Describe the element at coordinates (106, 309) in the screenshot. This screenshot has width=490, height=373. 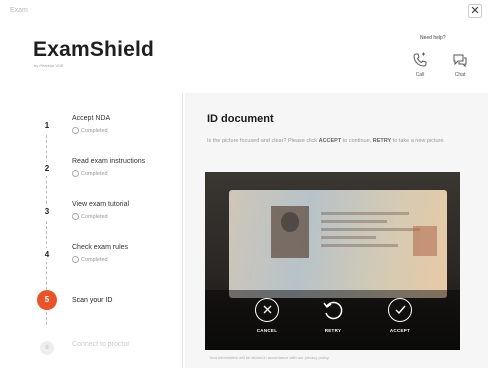
I see `step-scan-id: 5 Scan your ID` at that location.